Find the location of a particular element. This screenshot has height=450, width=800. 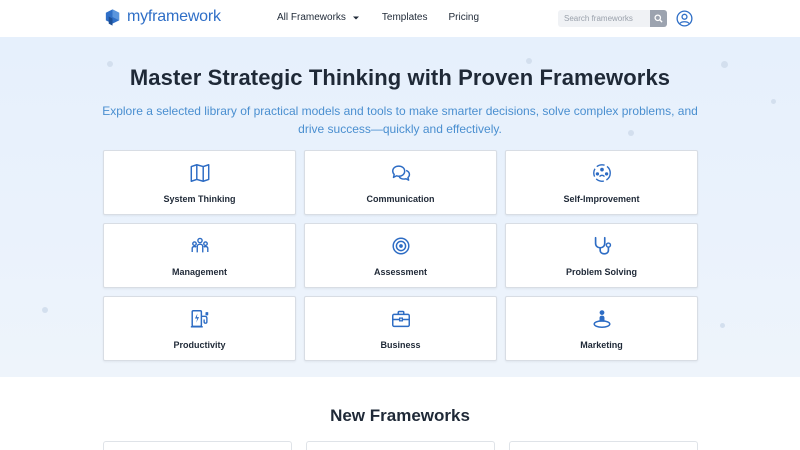

user-circle-icon is located at coordinates (684, 18).